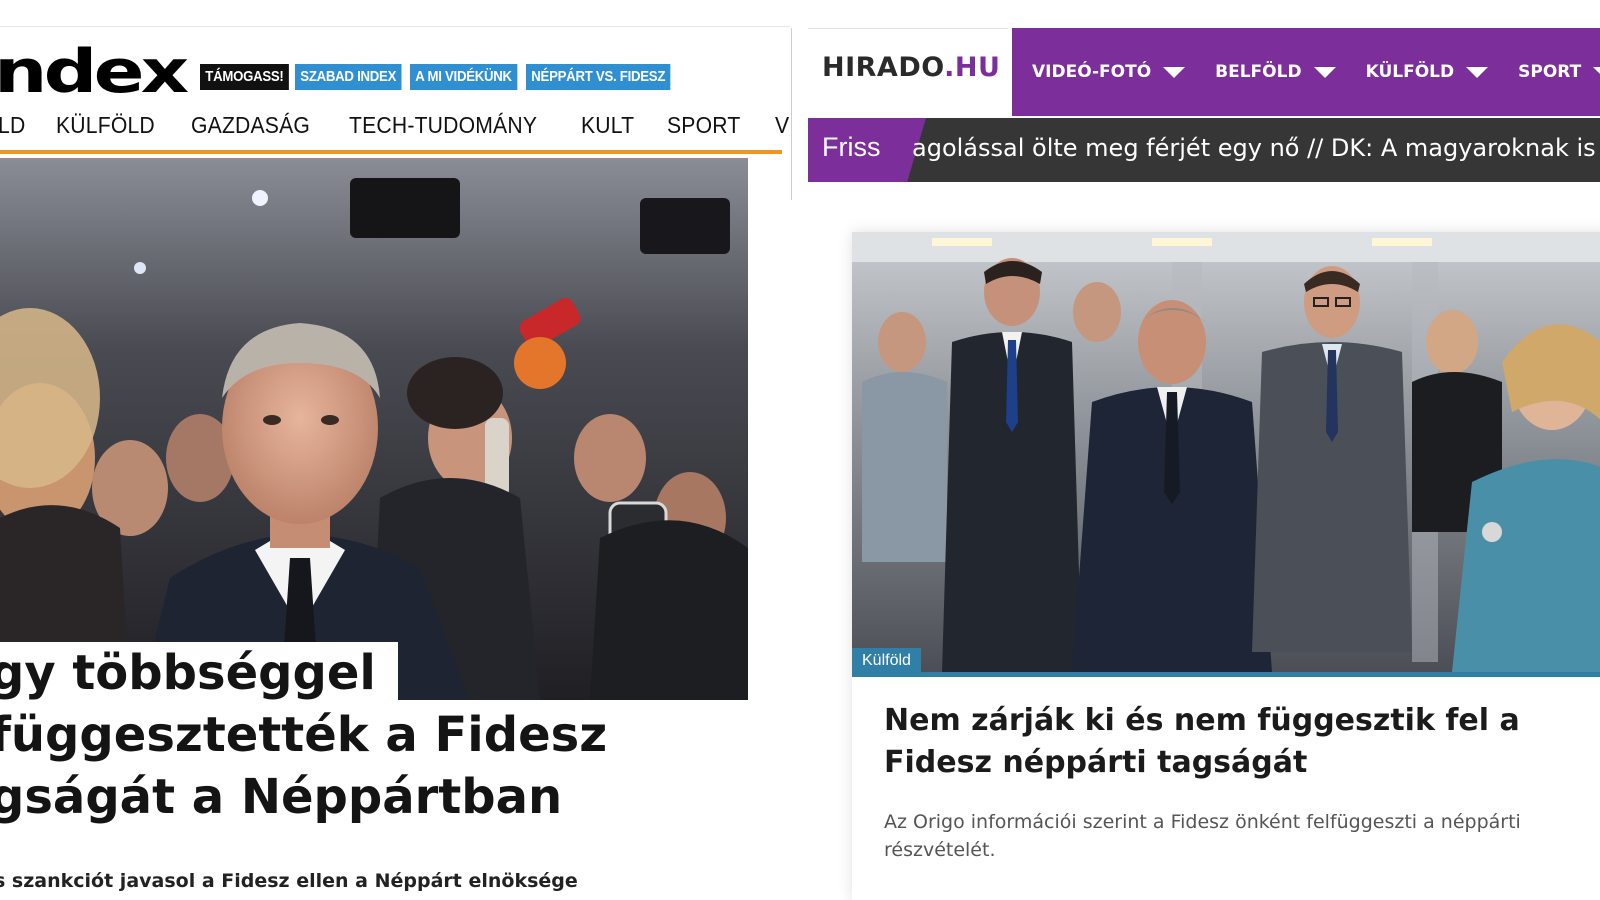 This screenshot has width=1600, height=900. Describe the element at coordinates (391, 152) in the screenshot. I see `nav-underline` at that location.